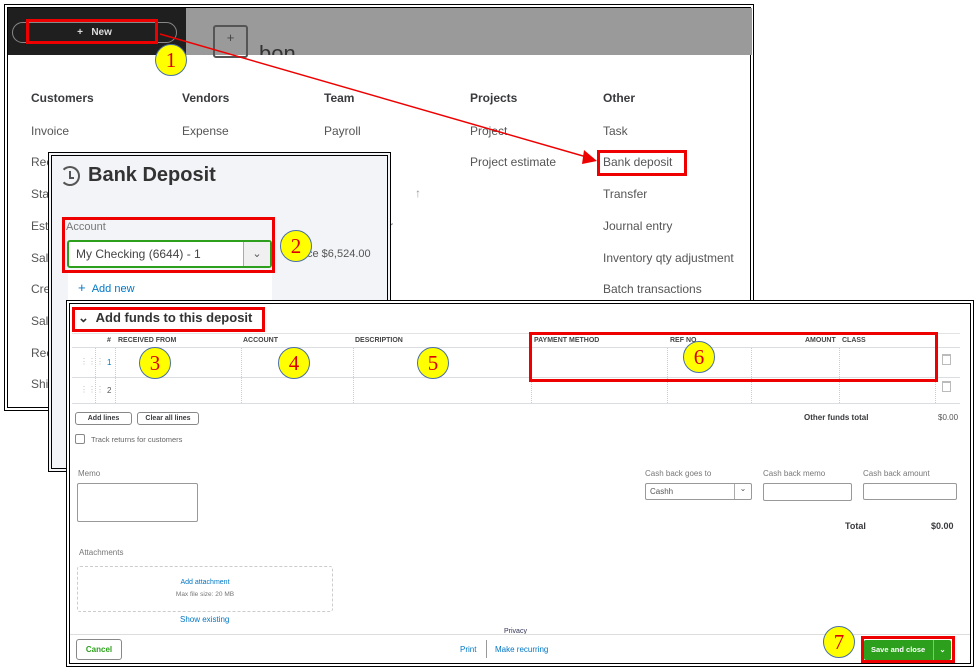 The width and height of the screenshot is (977, 668). What do you see at coordinates (294, 363) in the screenshot?
I see `callout-4: 4` at bounding box center [294, 363].